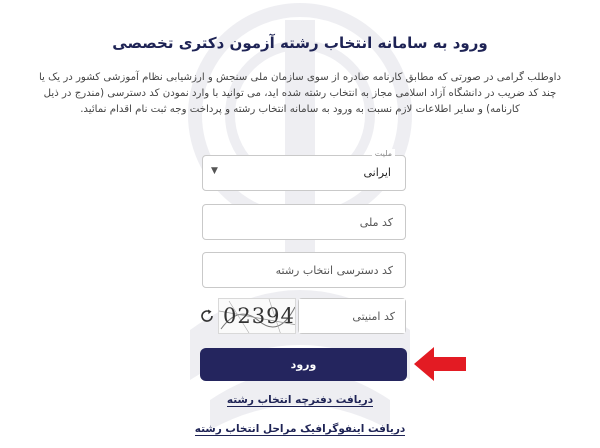  I want to click on national-code-field, so click(304, 222).